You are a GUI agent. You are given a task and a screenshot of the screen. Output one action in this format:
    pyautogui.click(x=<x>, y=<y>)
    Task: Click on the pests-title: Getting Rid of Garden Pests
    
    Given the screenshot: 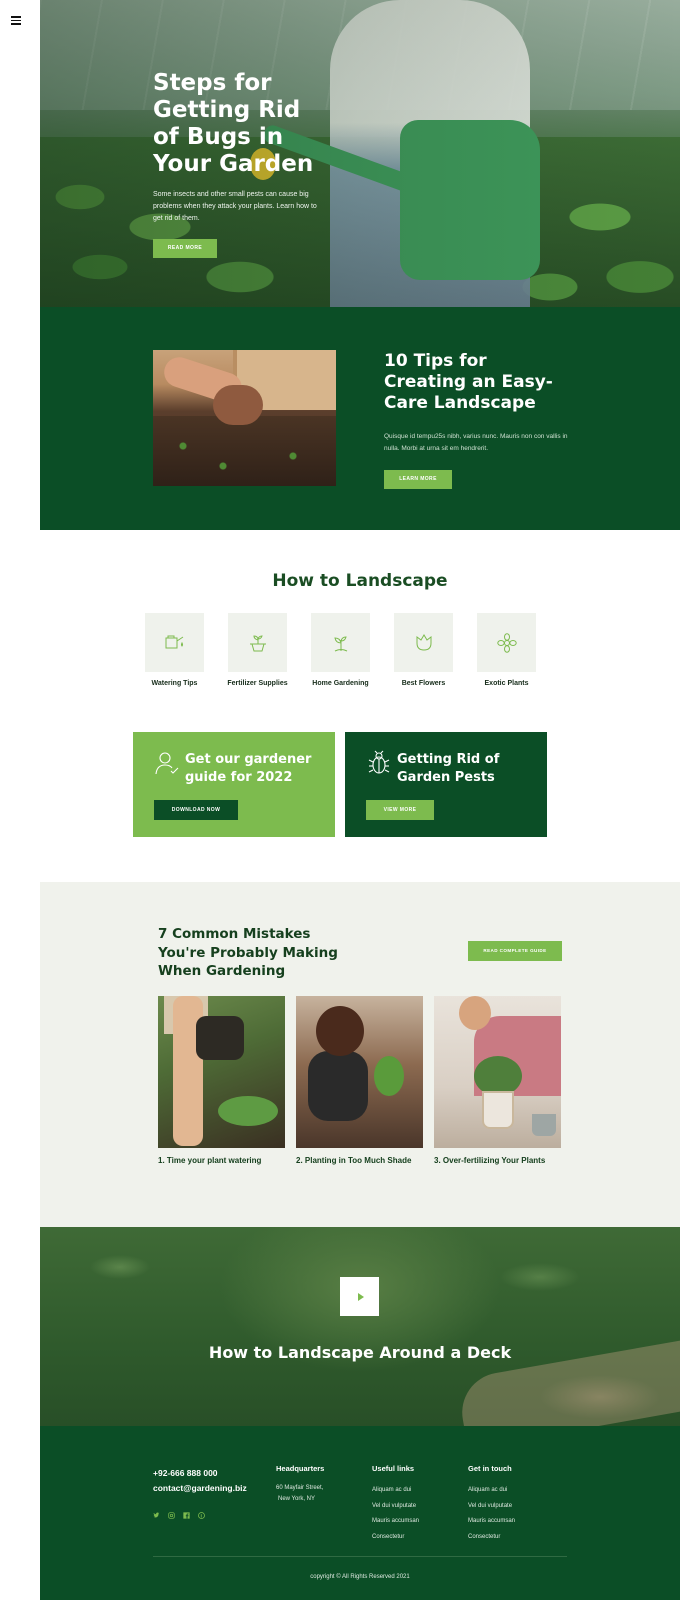 What is the action you would take?
    pyautogui.click(x=448, y=768)
    